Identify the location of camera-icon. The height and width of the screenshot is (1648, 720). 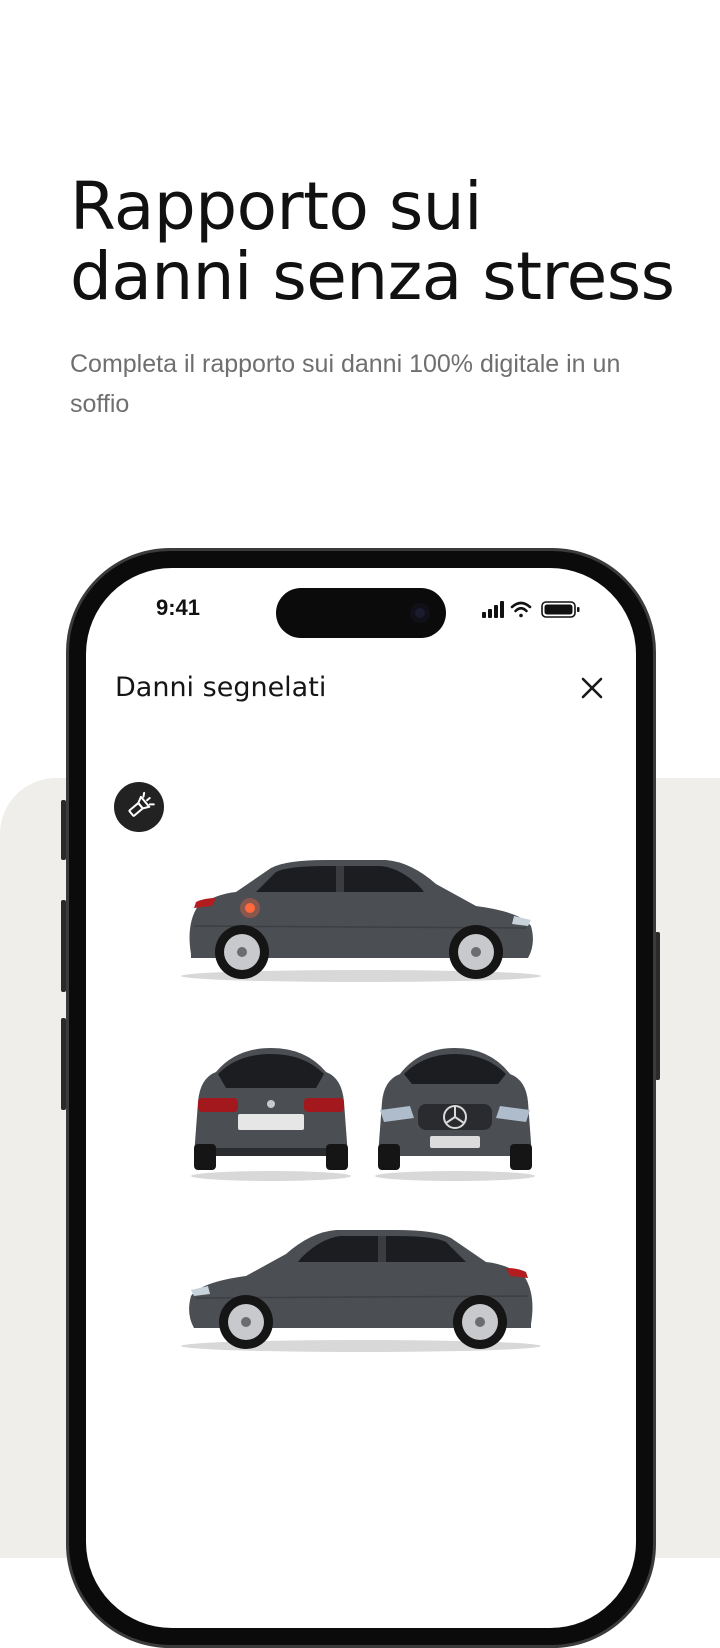
(420, 613).